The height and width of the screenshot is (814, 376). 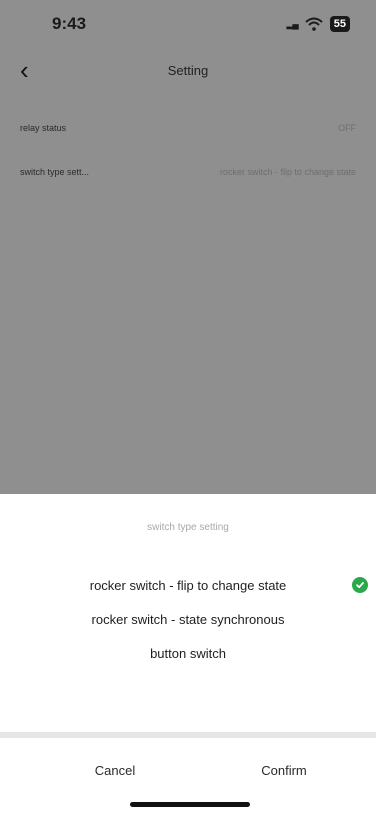 I want to click on option-label: rocker switch - flip to change state, so click(x=188, y=585).